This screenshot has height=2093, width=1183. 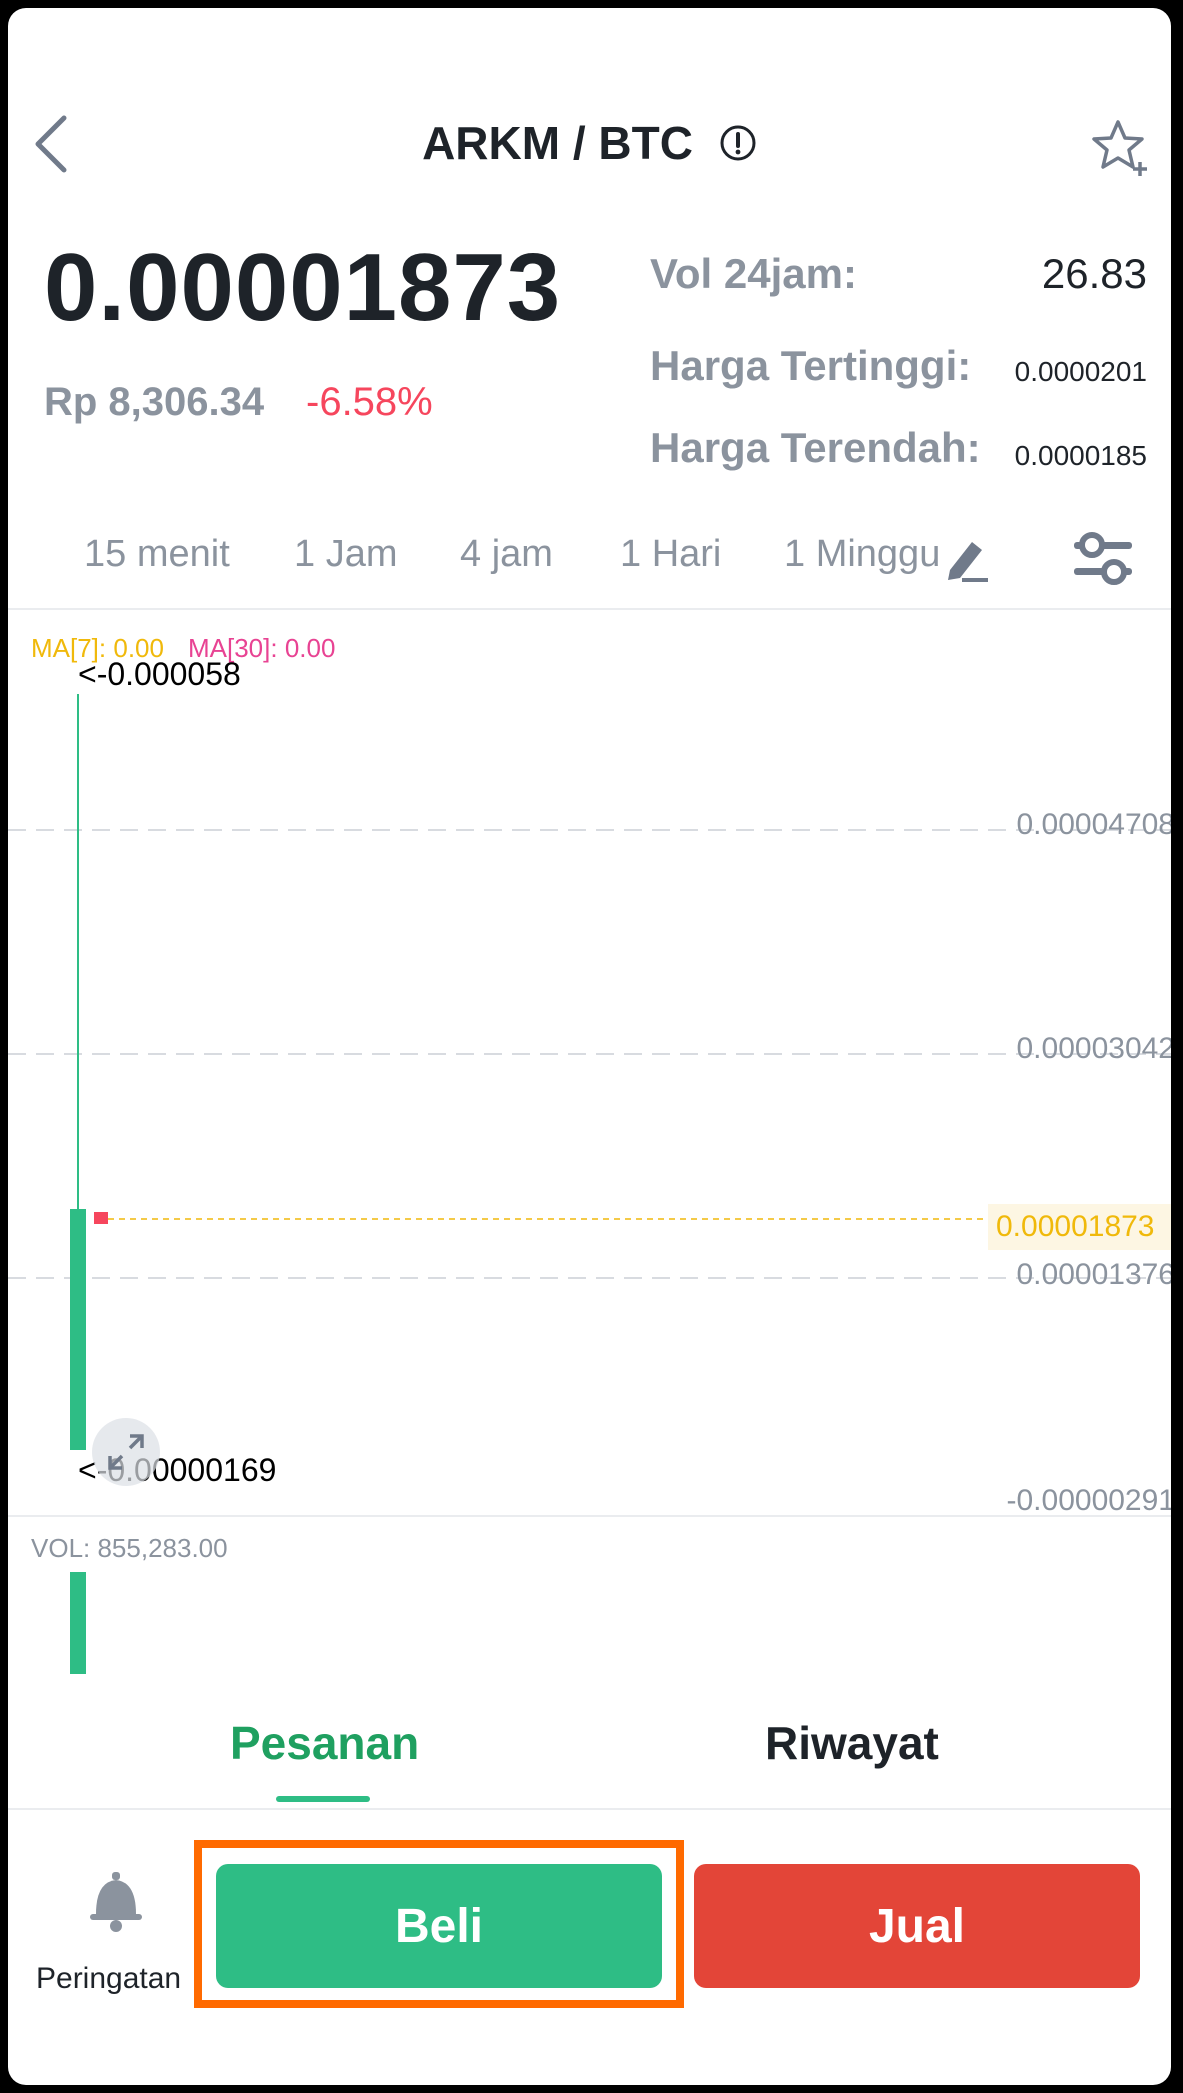 I want to click on vol-24h-label: Vol 24jam:, so click(x=753, y=273).